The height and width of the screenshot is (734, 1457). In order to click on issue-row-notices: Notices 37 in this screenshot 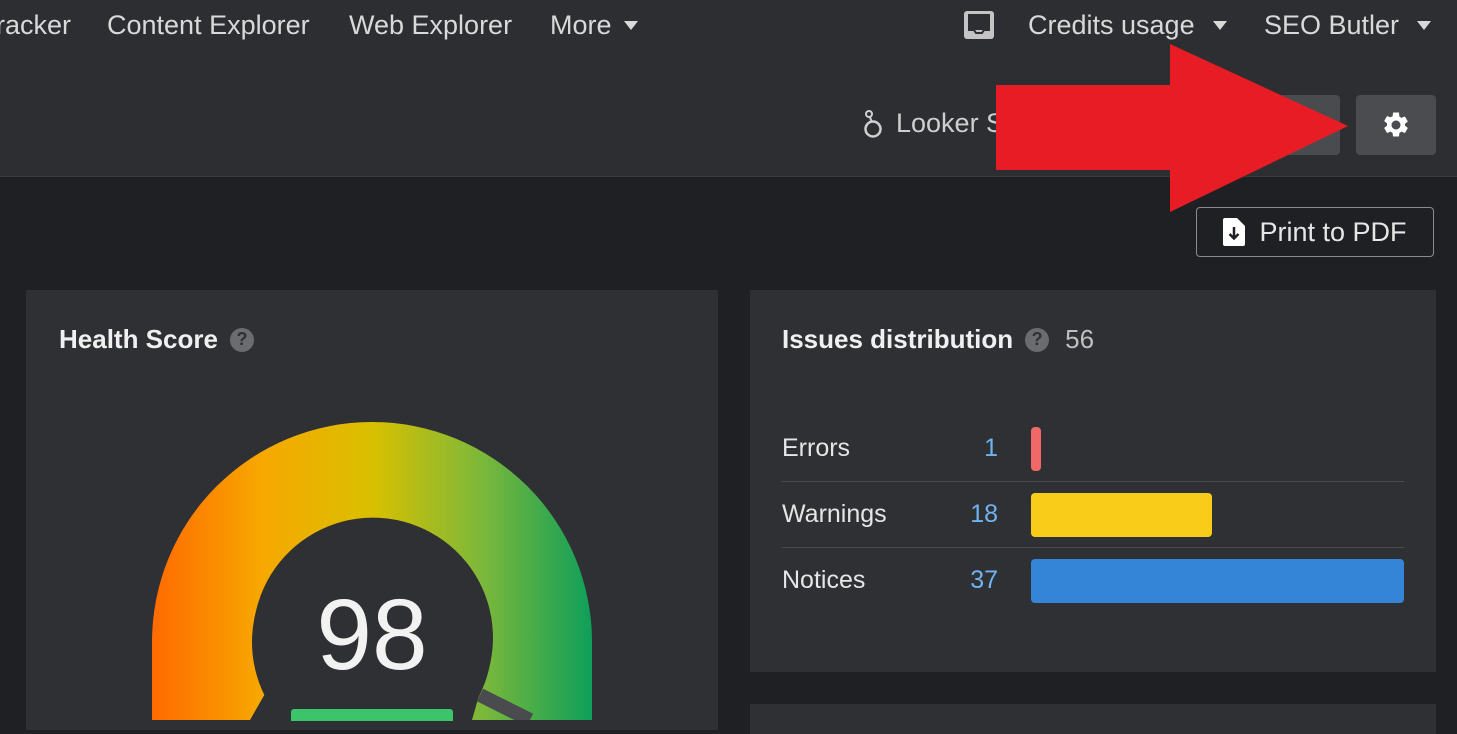, I will do `click(1093, 581)`.